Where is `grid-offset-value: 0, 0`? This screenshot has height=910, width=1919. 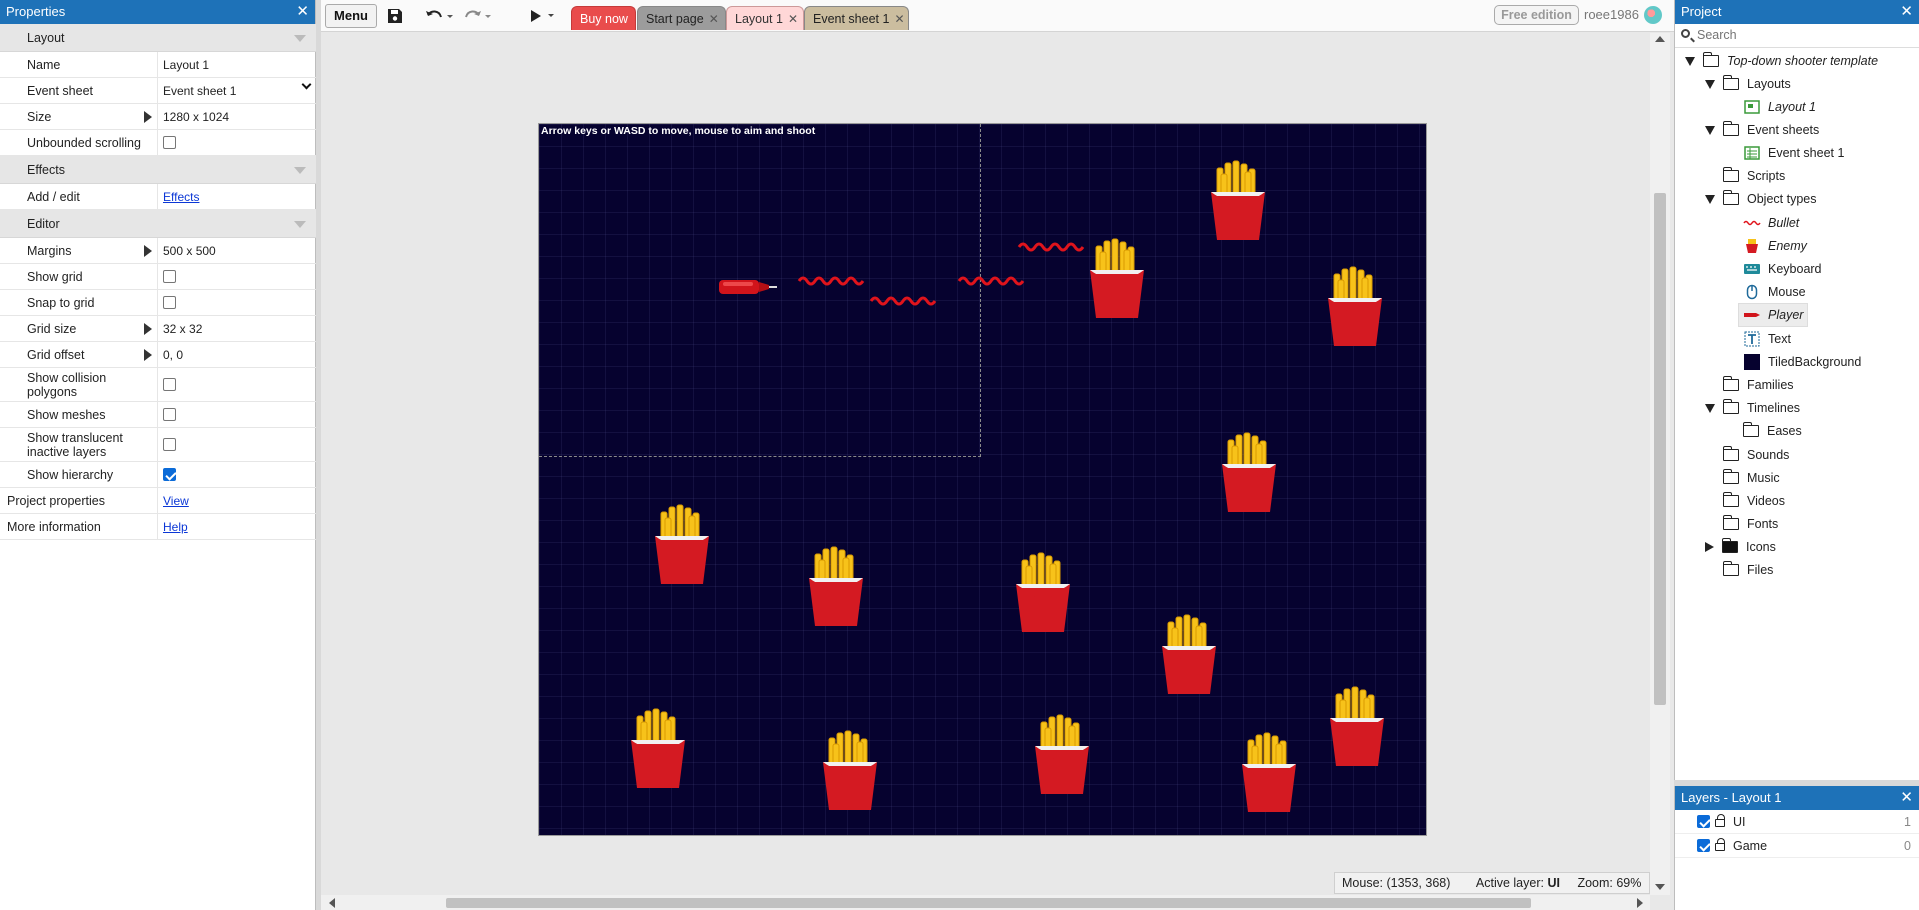
grid-offset-value: 0, 0 is located at coordinates (237, 355).